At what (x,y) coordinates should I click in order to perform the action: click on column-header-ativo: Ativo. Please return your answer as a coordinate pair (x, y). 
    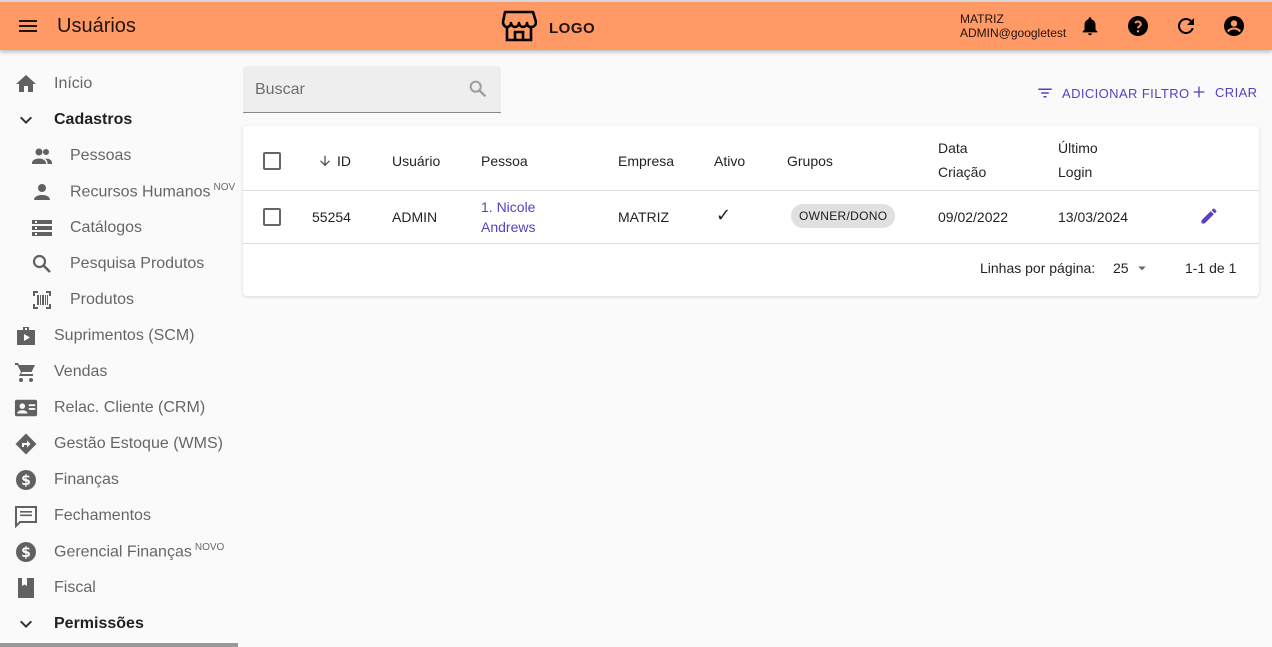
    Looking at the image, I should click on (729, 161).